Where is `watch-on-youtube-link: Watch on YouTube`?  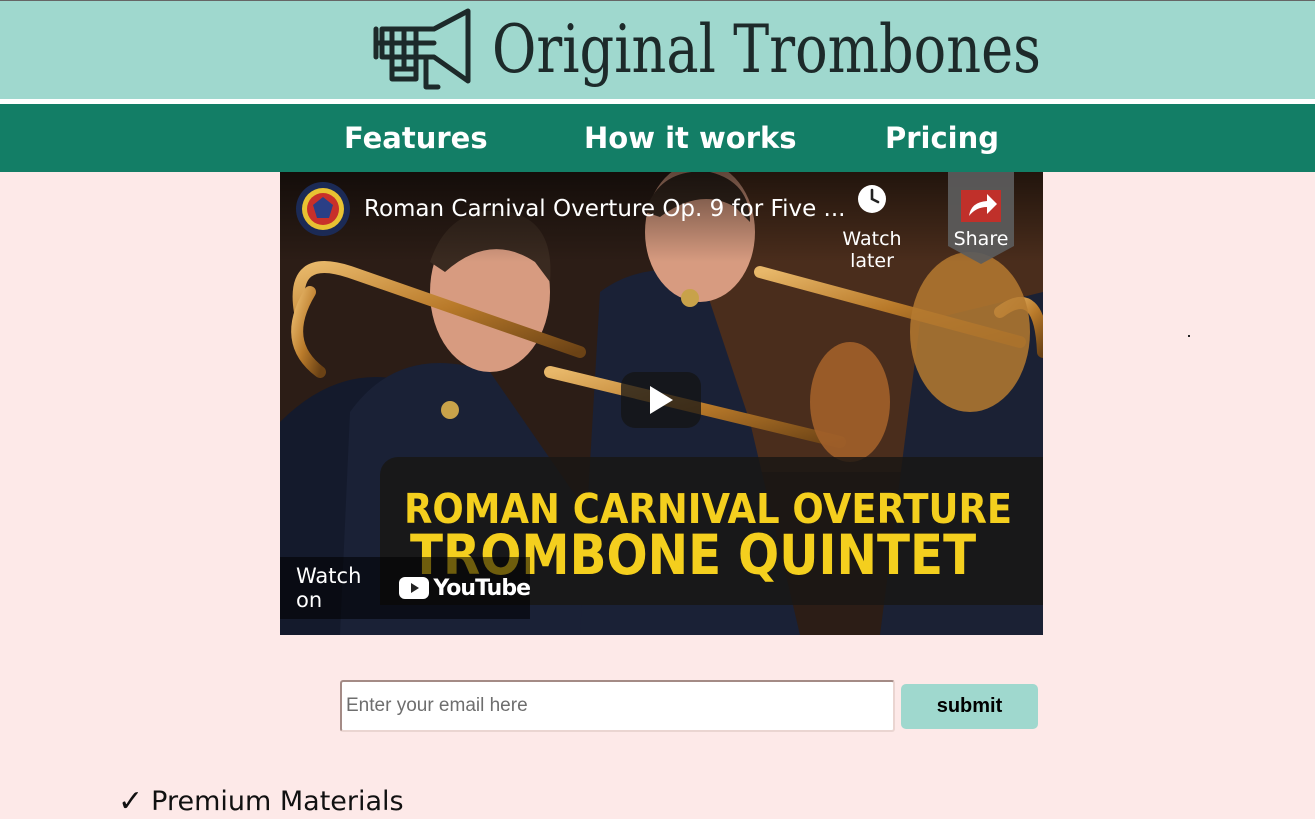 watch-on-youtube-link: Watch on YouTube is located at coordinates (405, 588).